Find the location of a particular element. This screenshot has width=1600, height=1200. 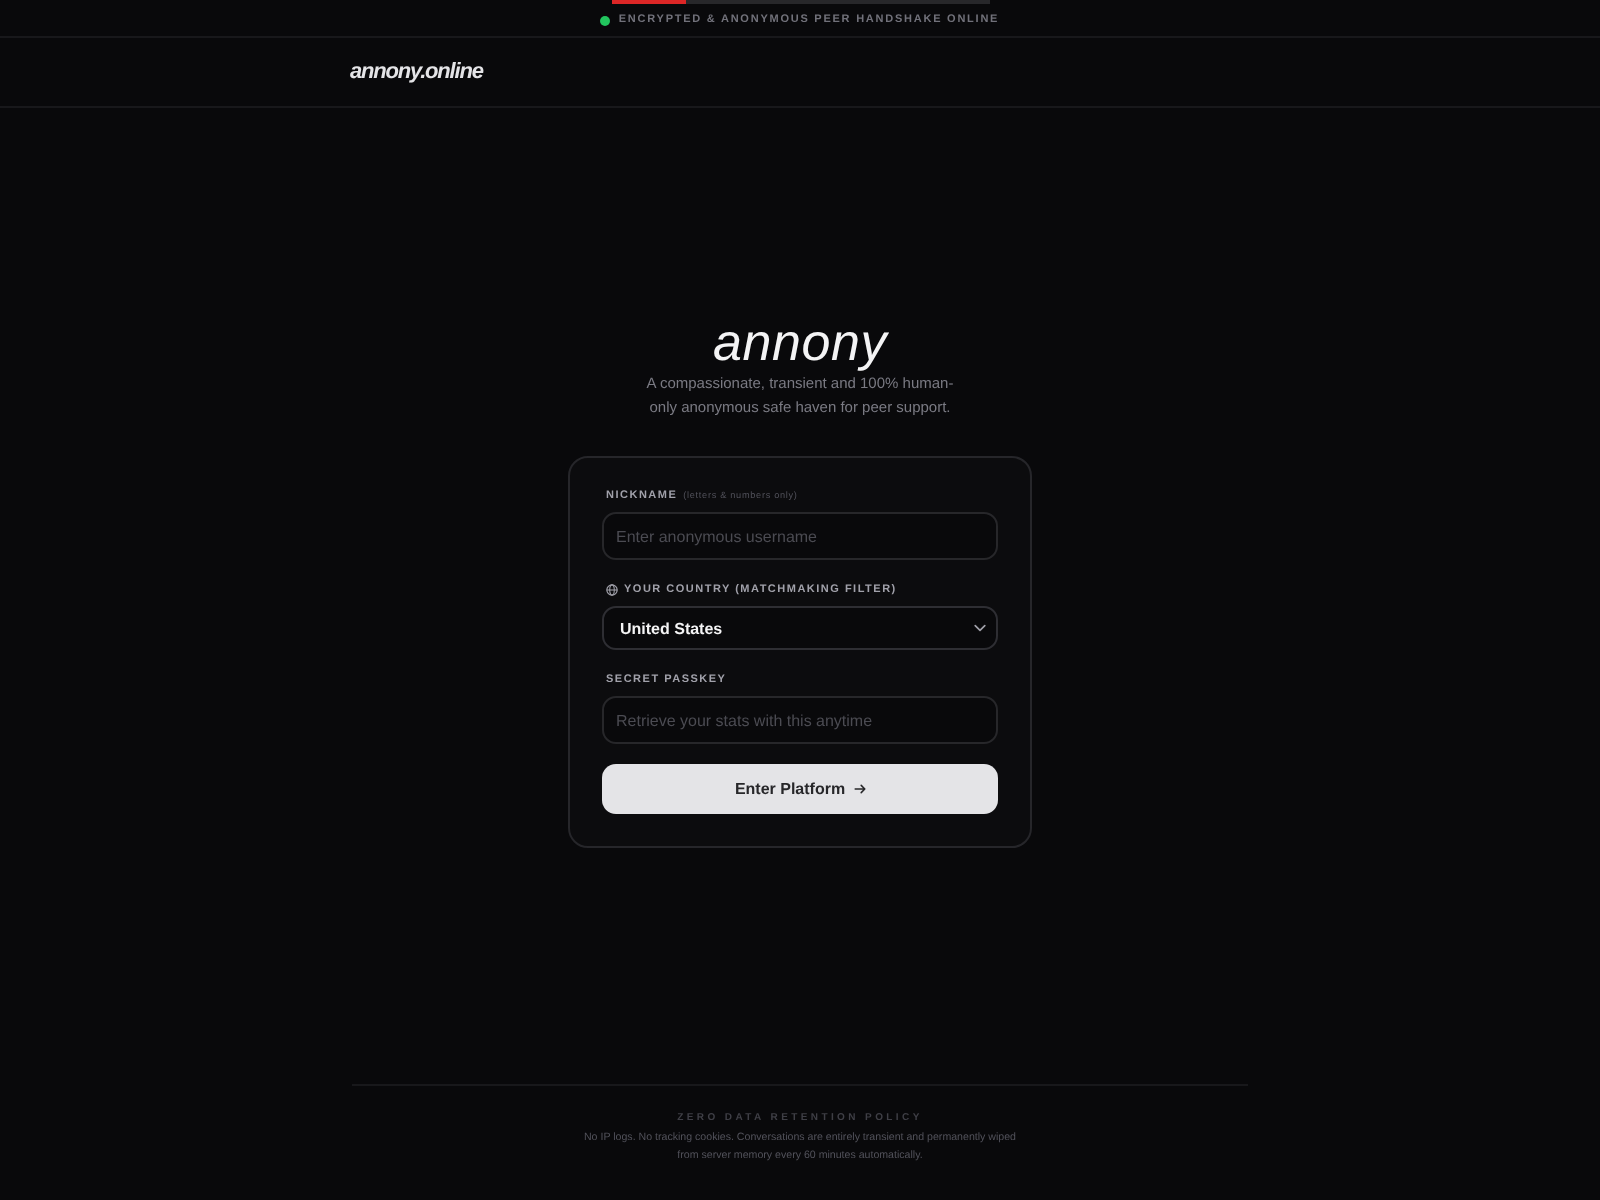

arrow-right-icon is located at coordinates (859, 789).